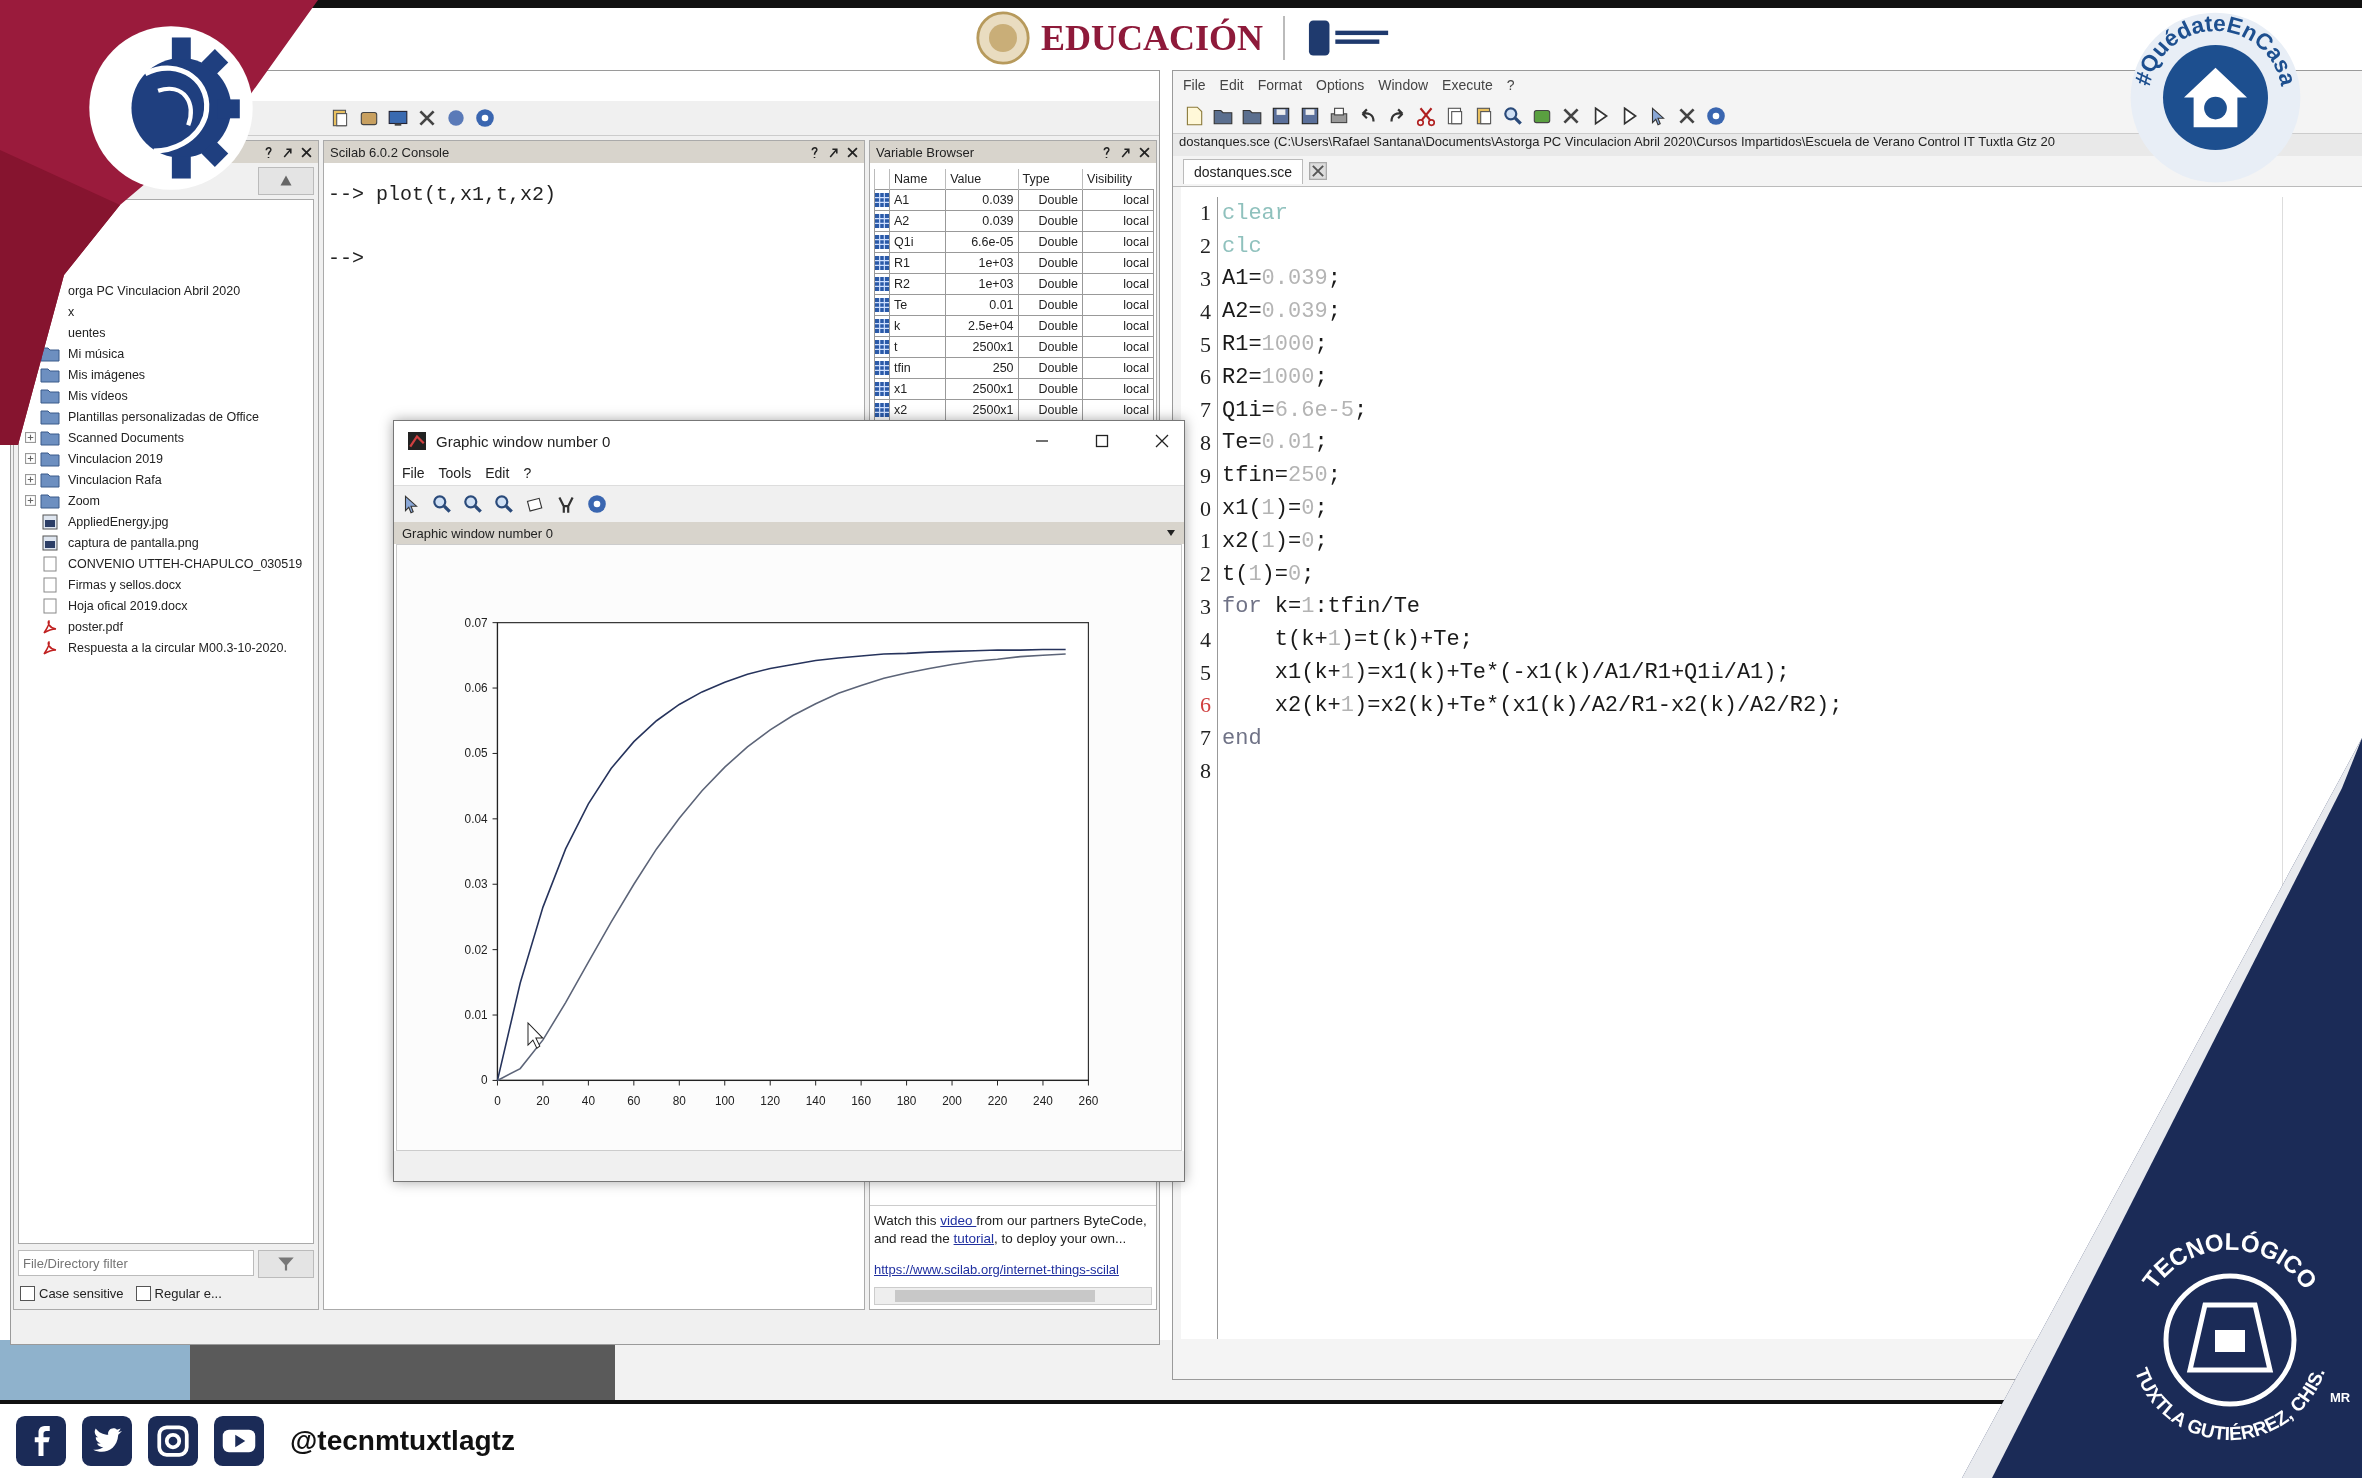 The image size is (2362, 1478). What do you see at coordinates (982, 179) in the screenshot?
I see `column-header: Value` at bounding box center [982, 179].